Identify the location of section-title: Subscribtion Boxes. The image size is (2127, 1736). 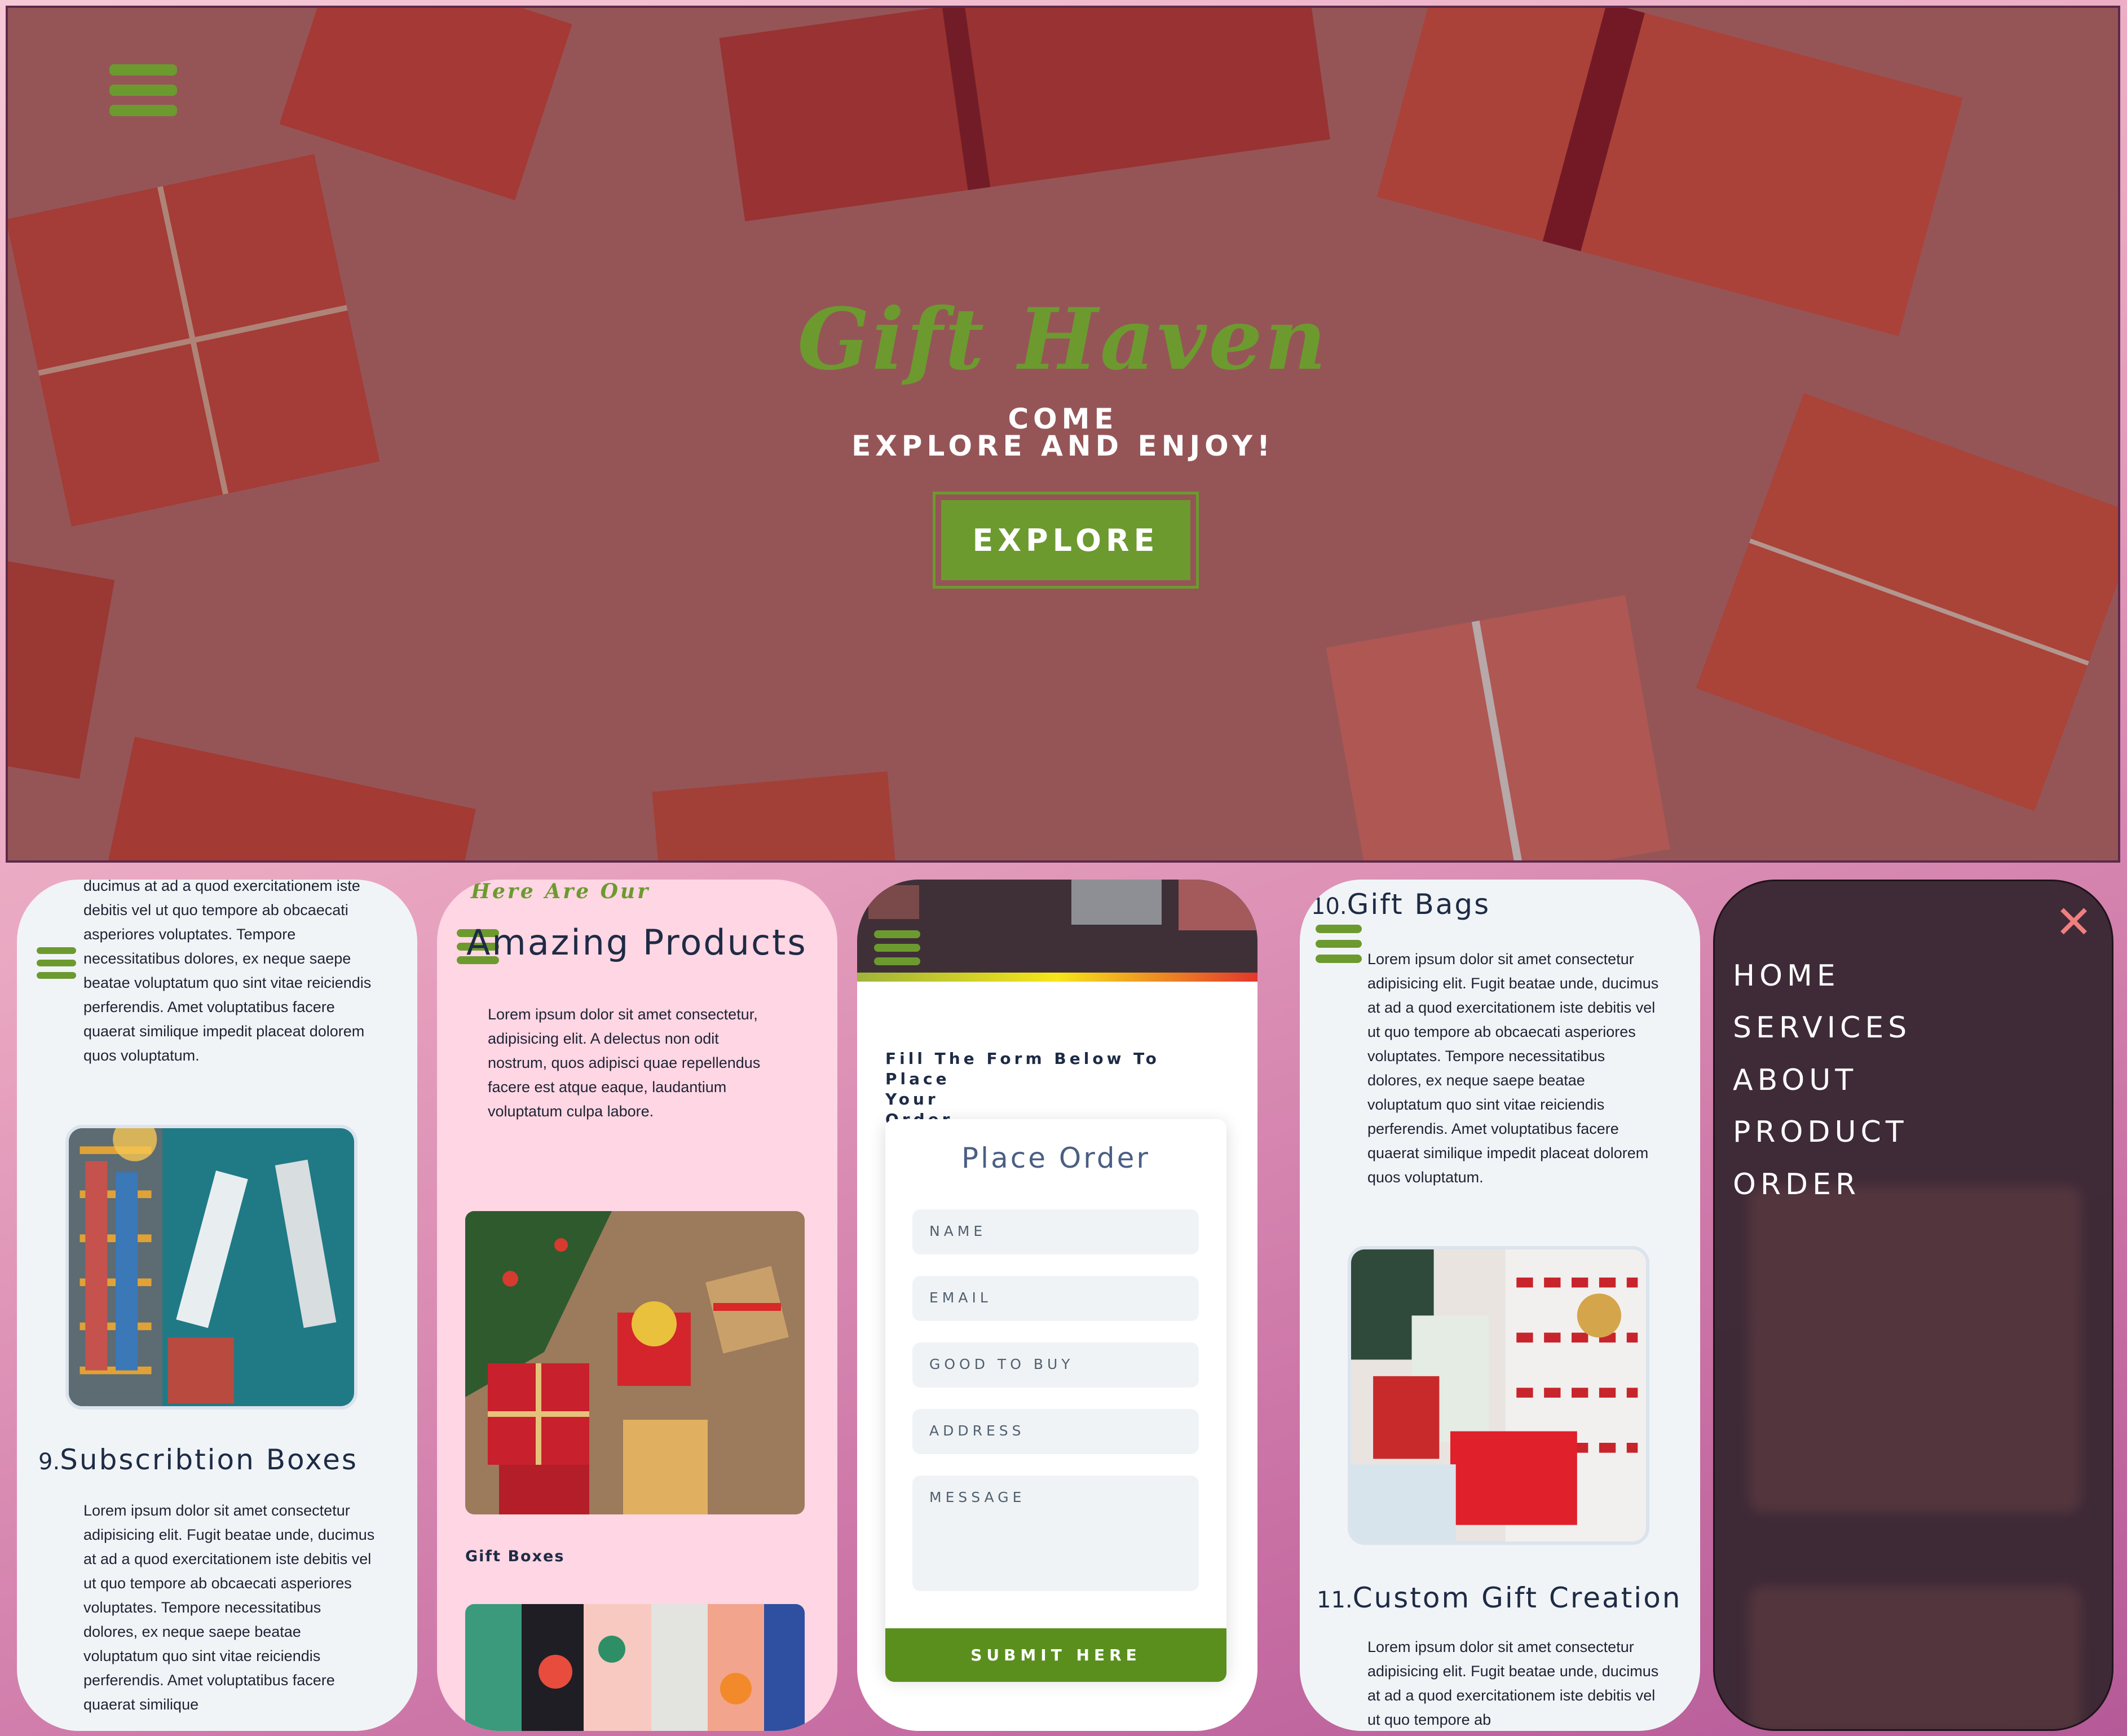
(209, 1459).